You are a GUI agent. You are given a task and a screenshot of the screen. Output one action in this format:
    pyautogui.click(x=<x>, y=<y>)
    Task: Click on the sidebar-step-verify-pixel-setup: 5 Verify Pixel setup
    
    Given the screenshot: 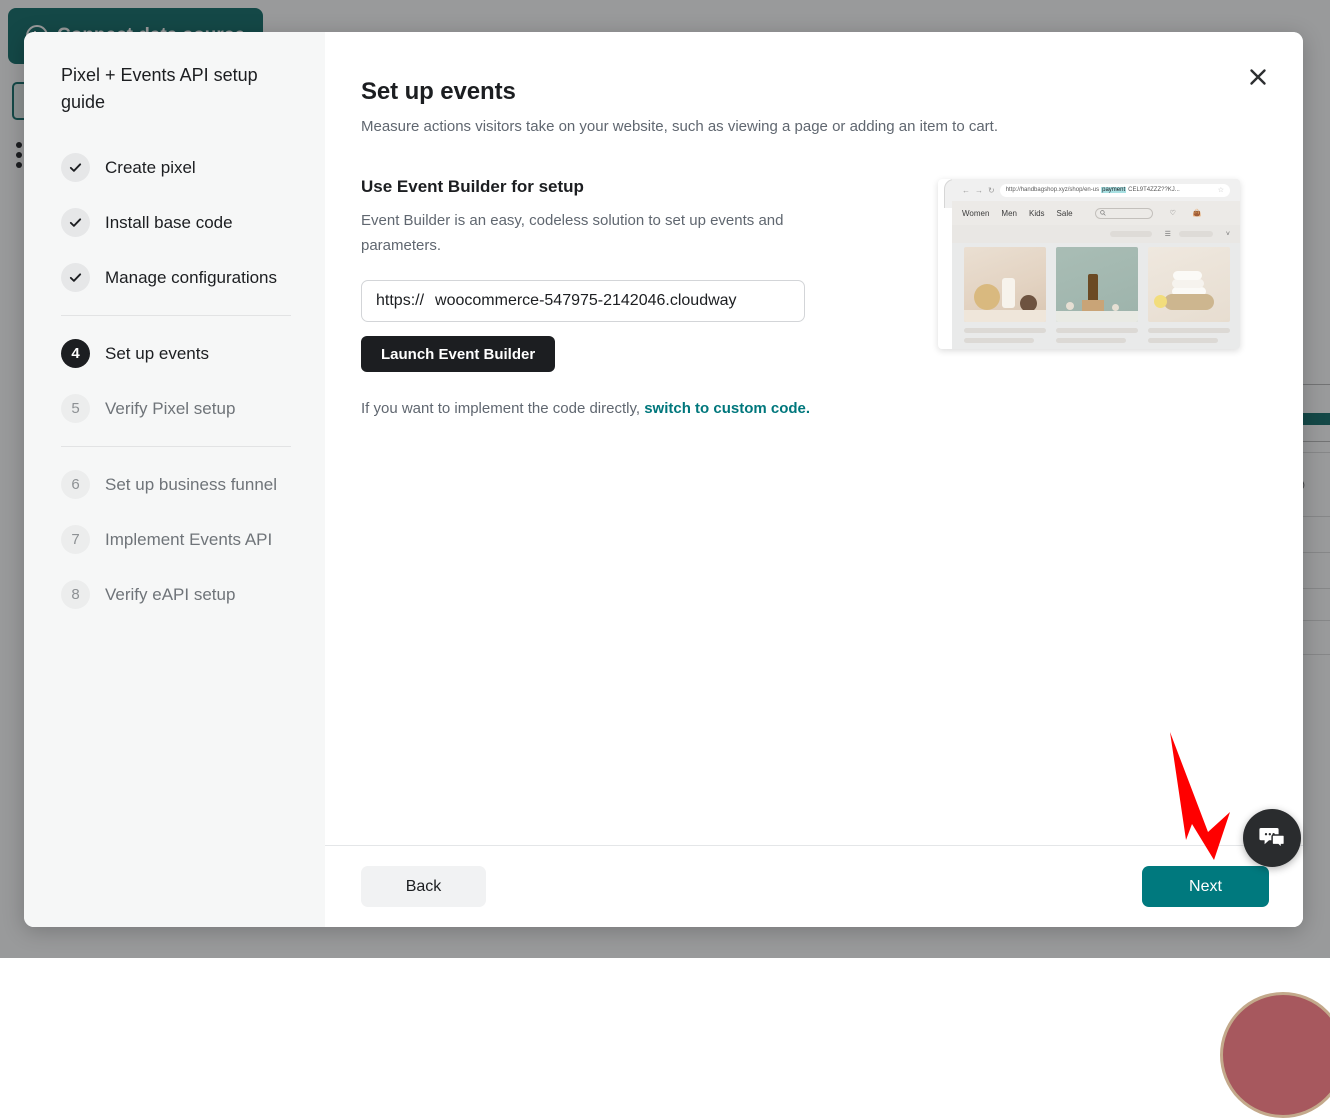 What is the action you would take?
    pyautogui.click(x=174, y=408)
    